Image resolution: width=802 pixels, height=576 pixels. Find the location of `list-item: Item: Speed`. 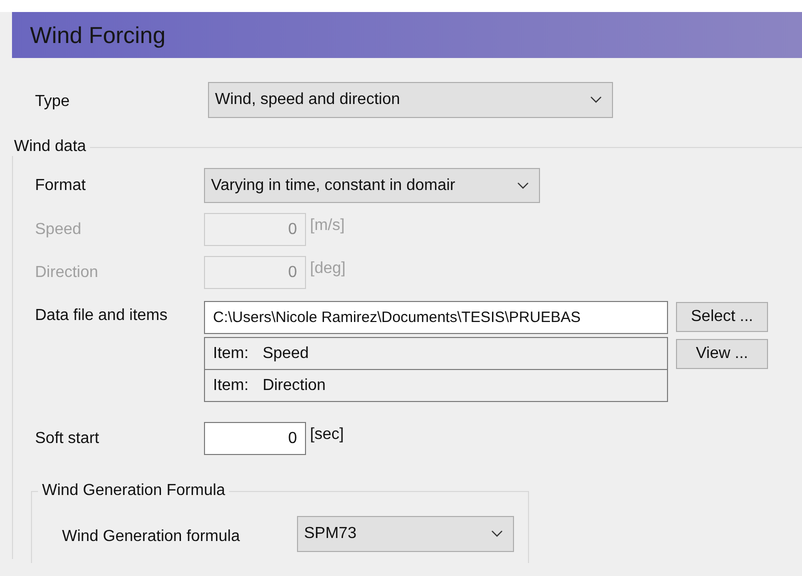

list-item: Item: Speed is located at coordinates (436, 353).